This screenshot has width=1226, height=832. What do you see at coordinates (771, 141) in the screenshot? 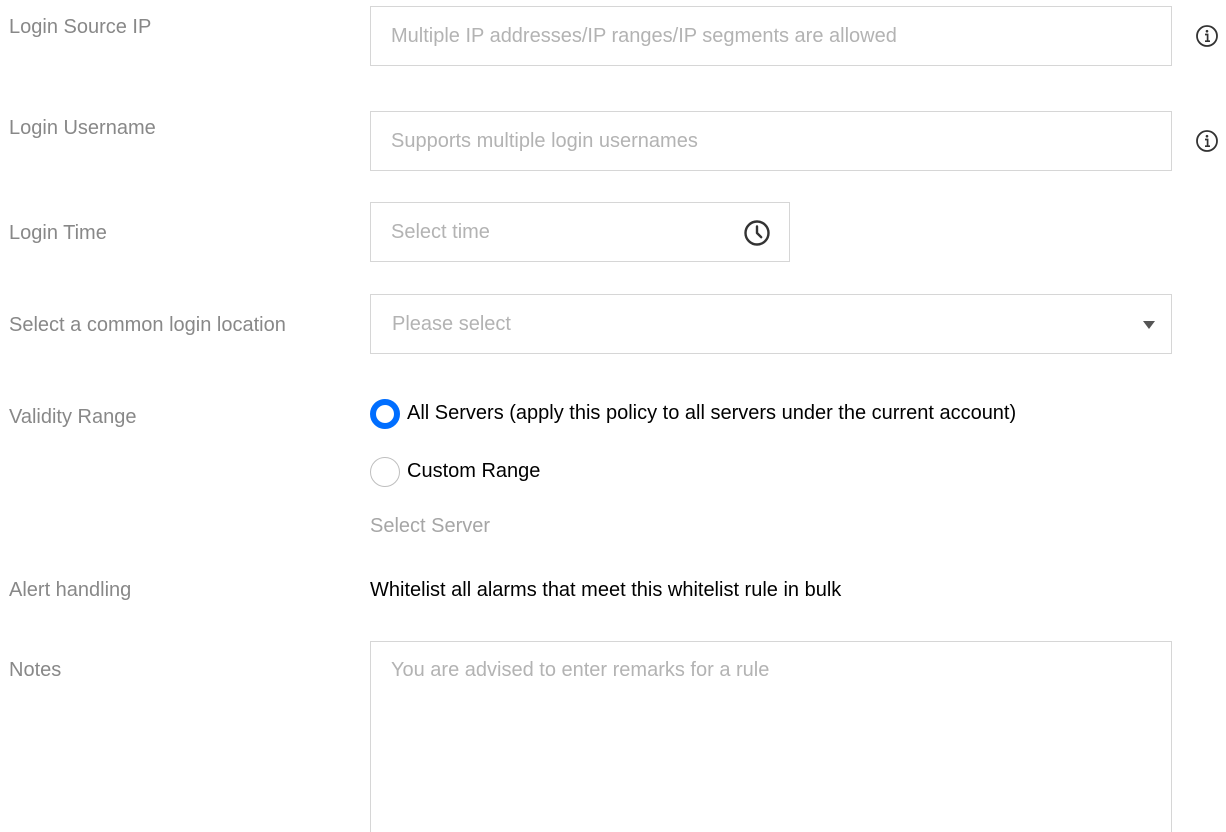
I see `login-username-input` at bounding box center [771, 141].